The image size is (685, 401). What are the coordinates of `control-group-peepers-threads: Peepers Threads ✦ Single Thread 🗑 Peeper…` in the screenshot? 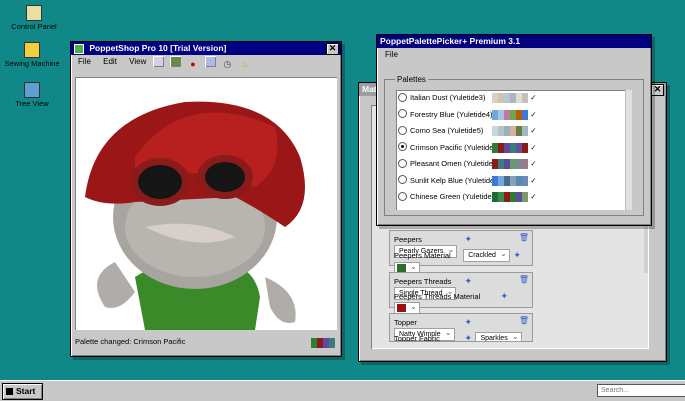 It's located at (461, 293).